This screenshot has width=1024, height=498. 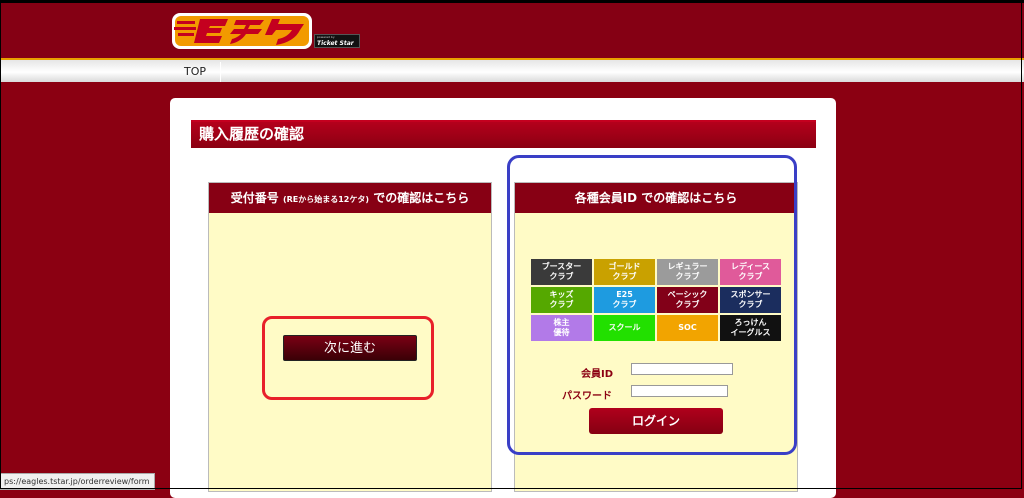 What do you see at coordinates (335, 43) in the screenshot?
I see `ticketstar-label: Ticket Star` at bounding box center [335, 43].